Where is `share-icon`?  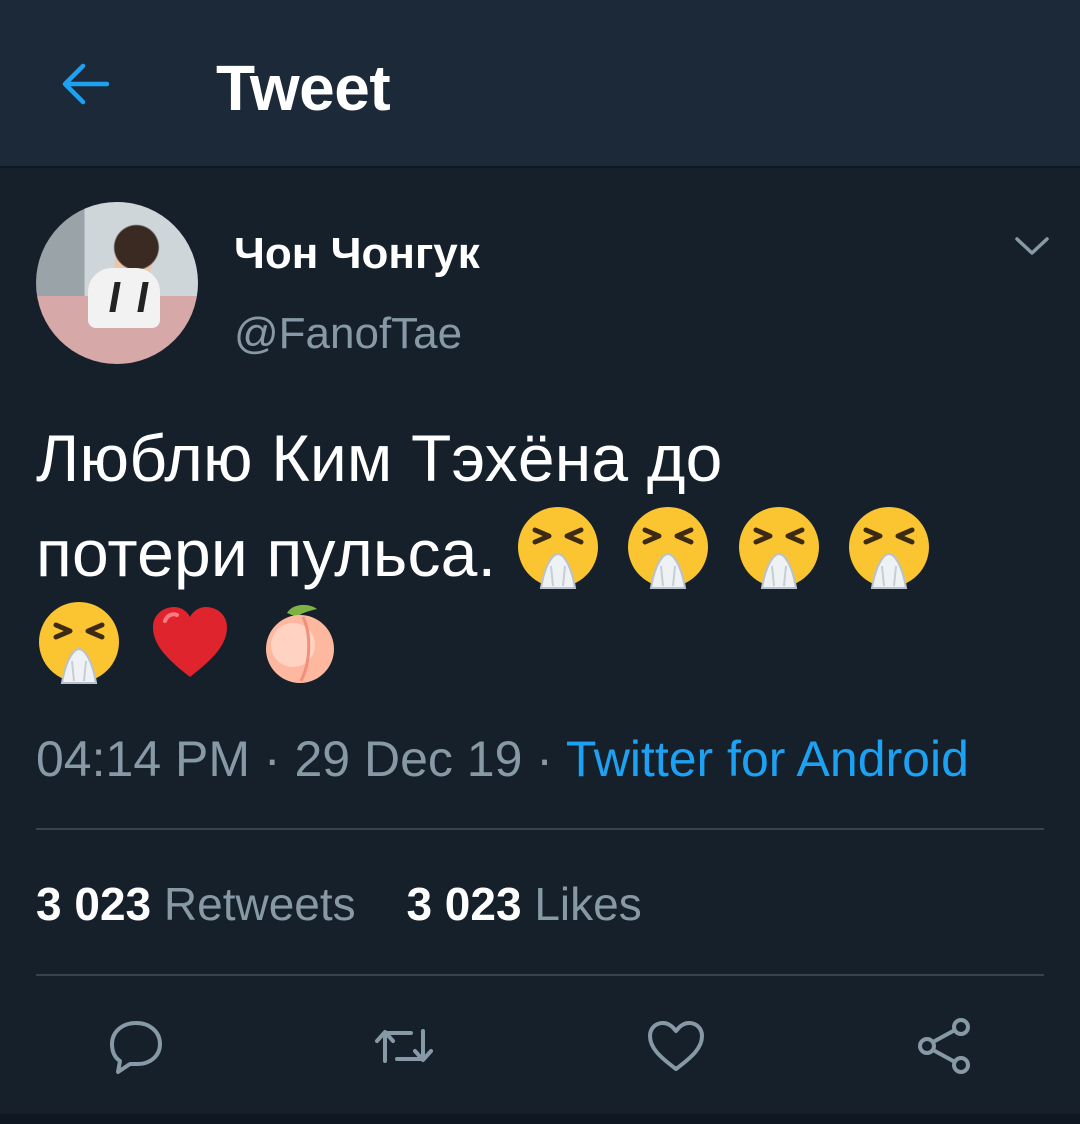 share-icon is located at coordinates (944, 1046).